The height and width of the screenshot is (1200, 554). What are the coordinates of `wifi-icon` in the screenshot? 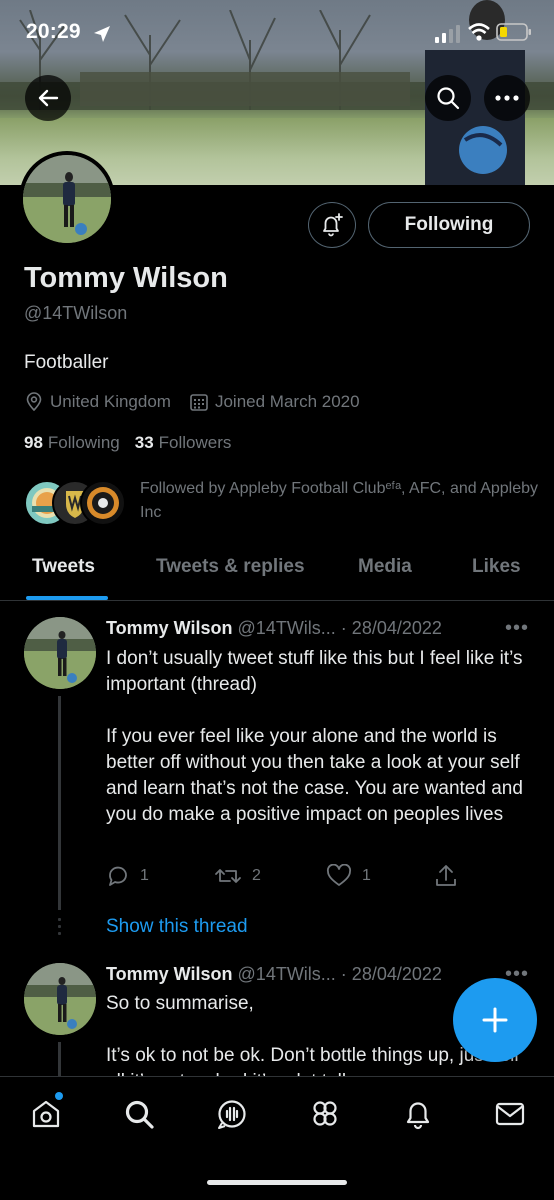 It's located at (479, 32).